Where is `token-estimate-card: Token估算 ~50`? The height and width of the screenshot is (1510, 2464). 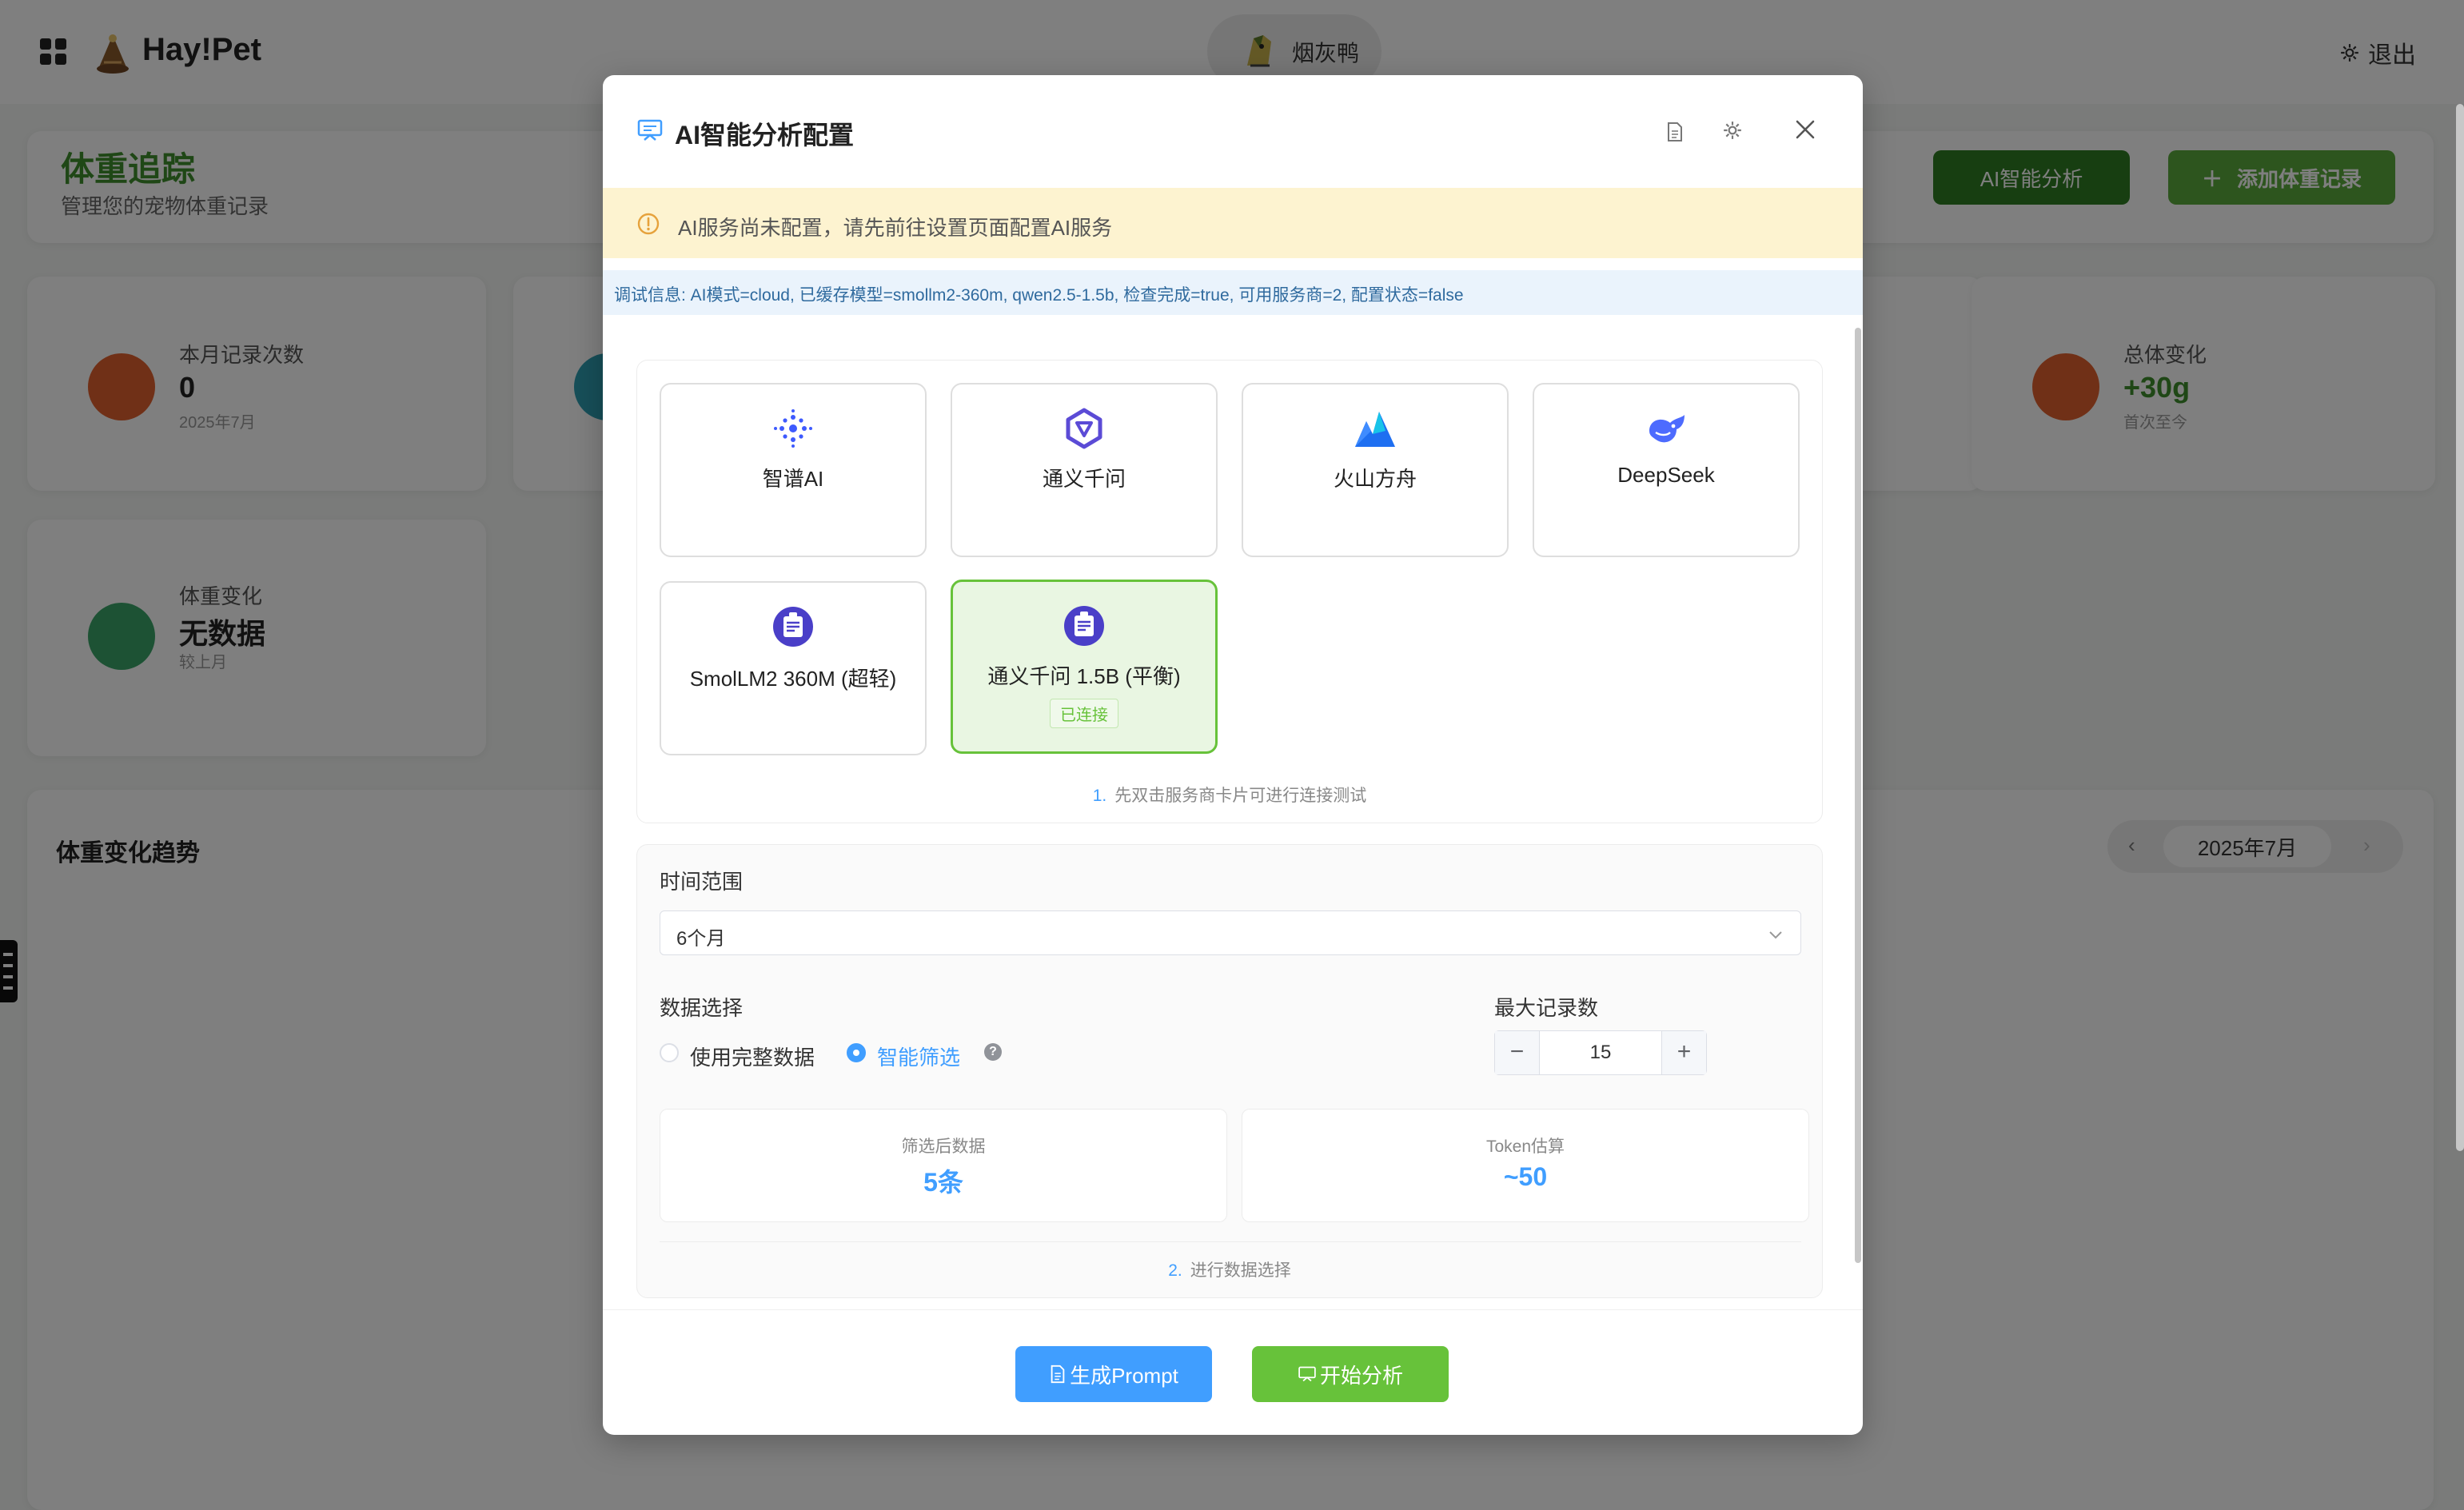
token-estimate-card: Token估算 ~50 is located at coordinates (1525, 1165).